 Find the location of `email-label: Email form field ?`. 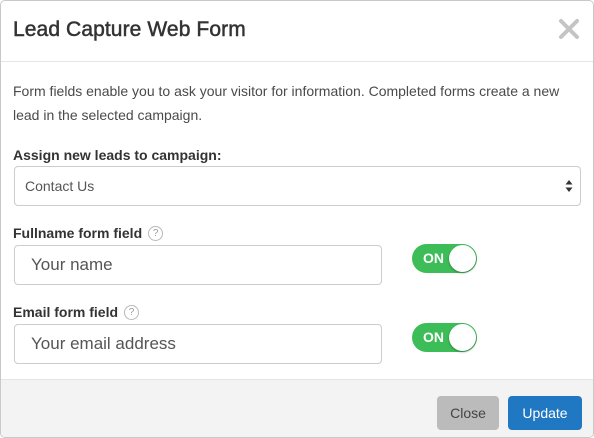

email-label: Email form field ? is located at coordinates (76, 312).